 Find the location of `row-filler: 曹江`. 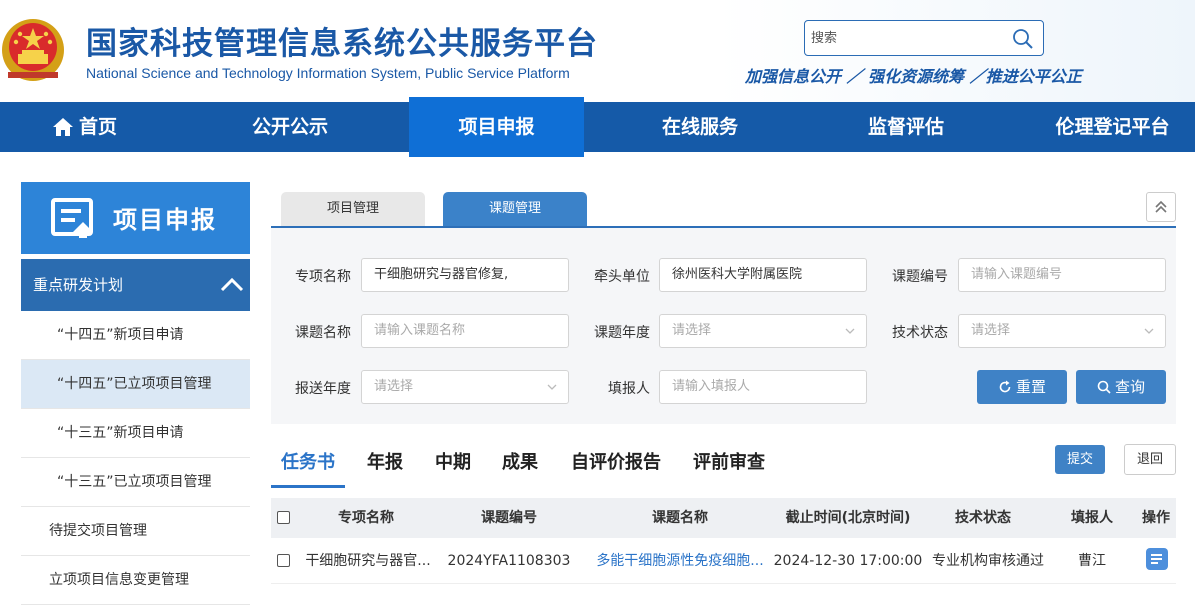

row-filler: 曹江 is located at coordinates (1092, 561).